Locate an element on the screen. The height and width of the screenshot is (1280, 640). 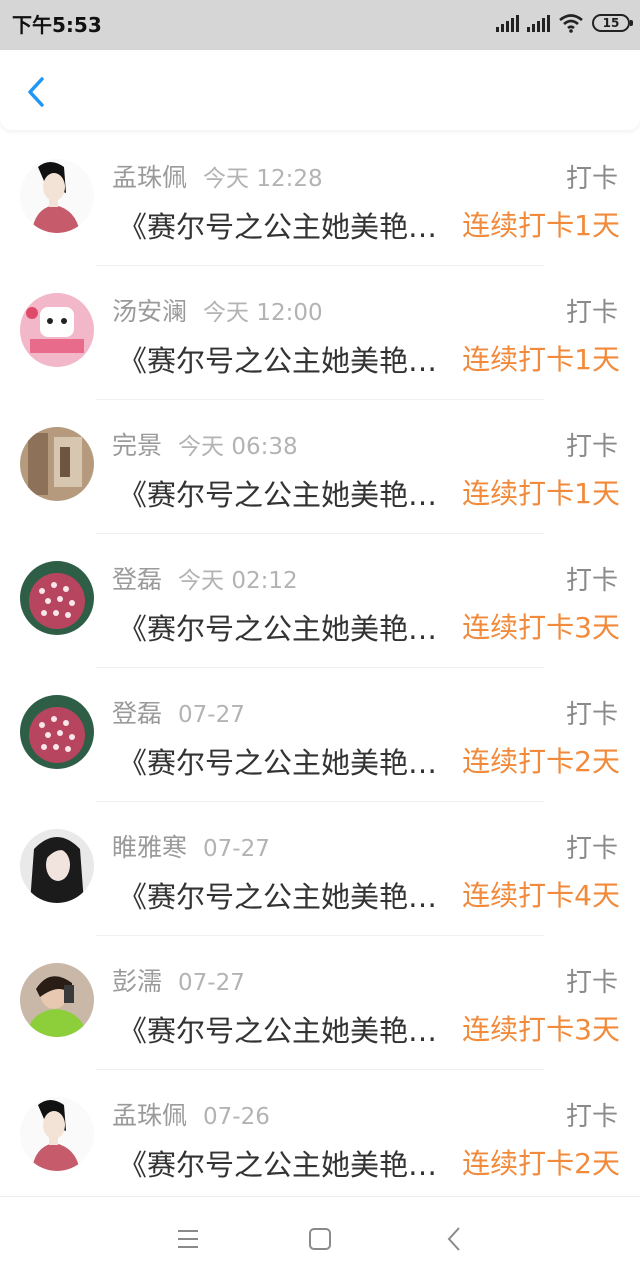
chevron-left-icon is located at coordinates (36, 92).